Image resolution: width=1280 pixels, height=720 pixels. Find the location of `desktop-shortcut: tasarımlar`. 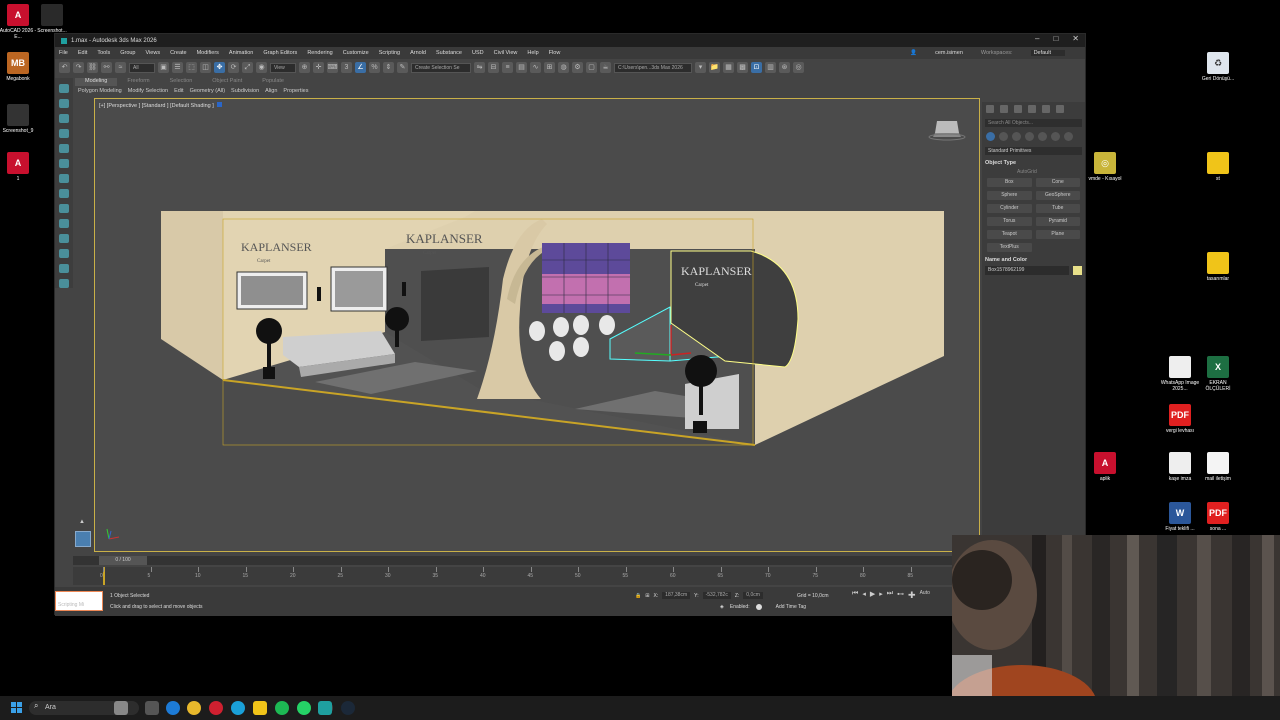

desktop-shortcut: tasarımlar is located at coordinates (1218, 267).